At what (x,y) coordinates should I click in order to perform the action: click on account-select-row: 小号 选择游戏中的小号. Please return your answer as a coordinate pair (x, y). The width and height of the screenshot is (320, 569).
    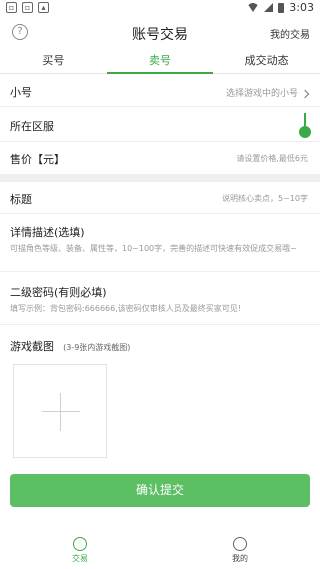
    Looking at the image, I should click on (160, 91).